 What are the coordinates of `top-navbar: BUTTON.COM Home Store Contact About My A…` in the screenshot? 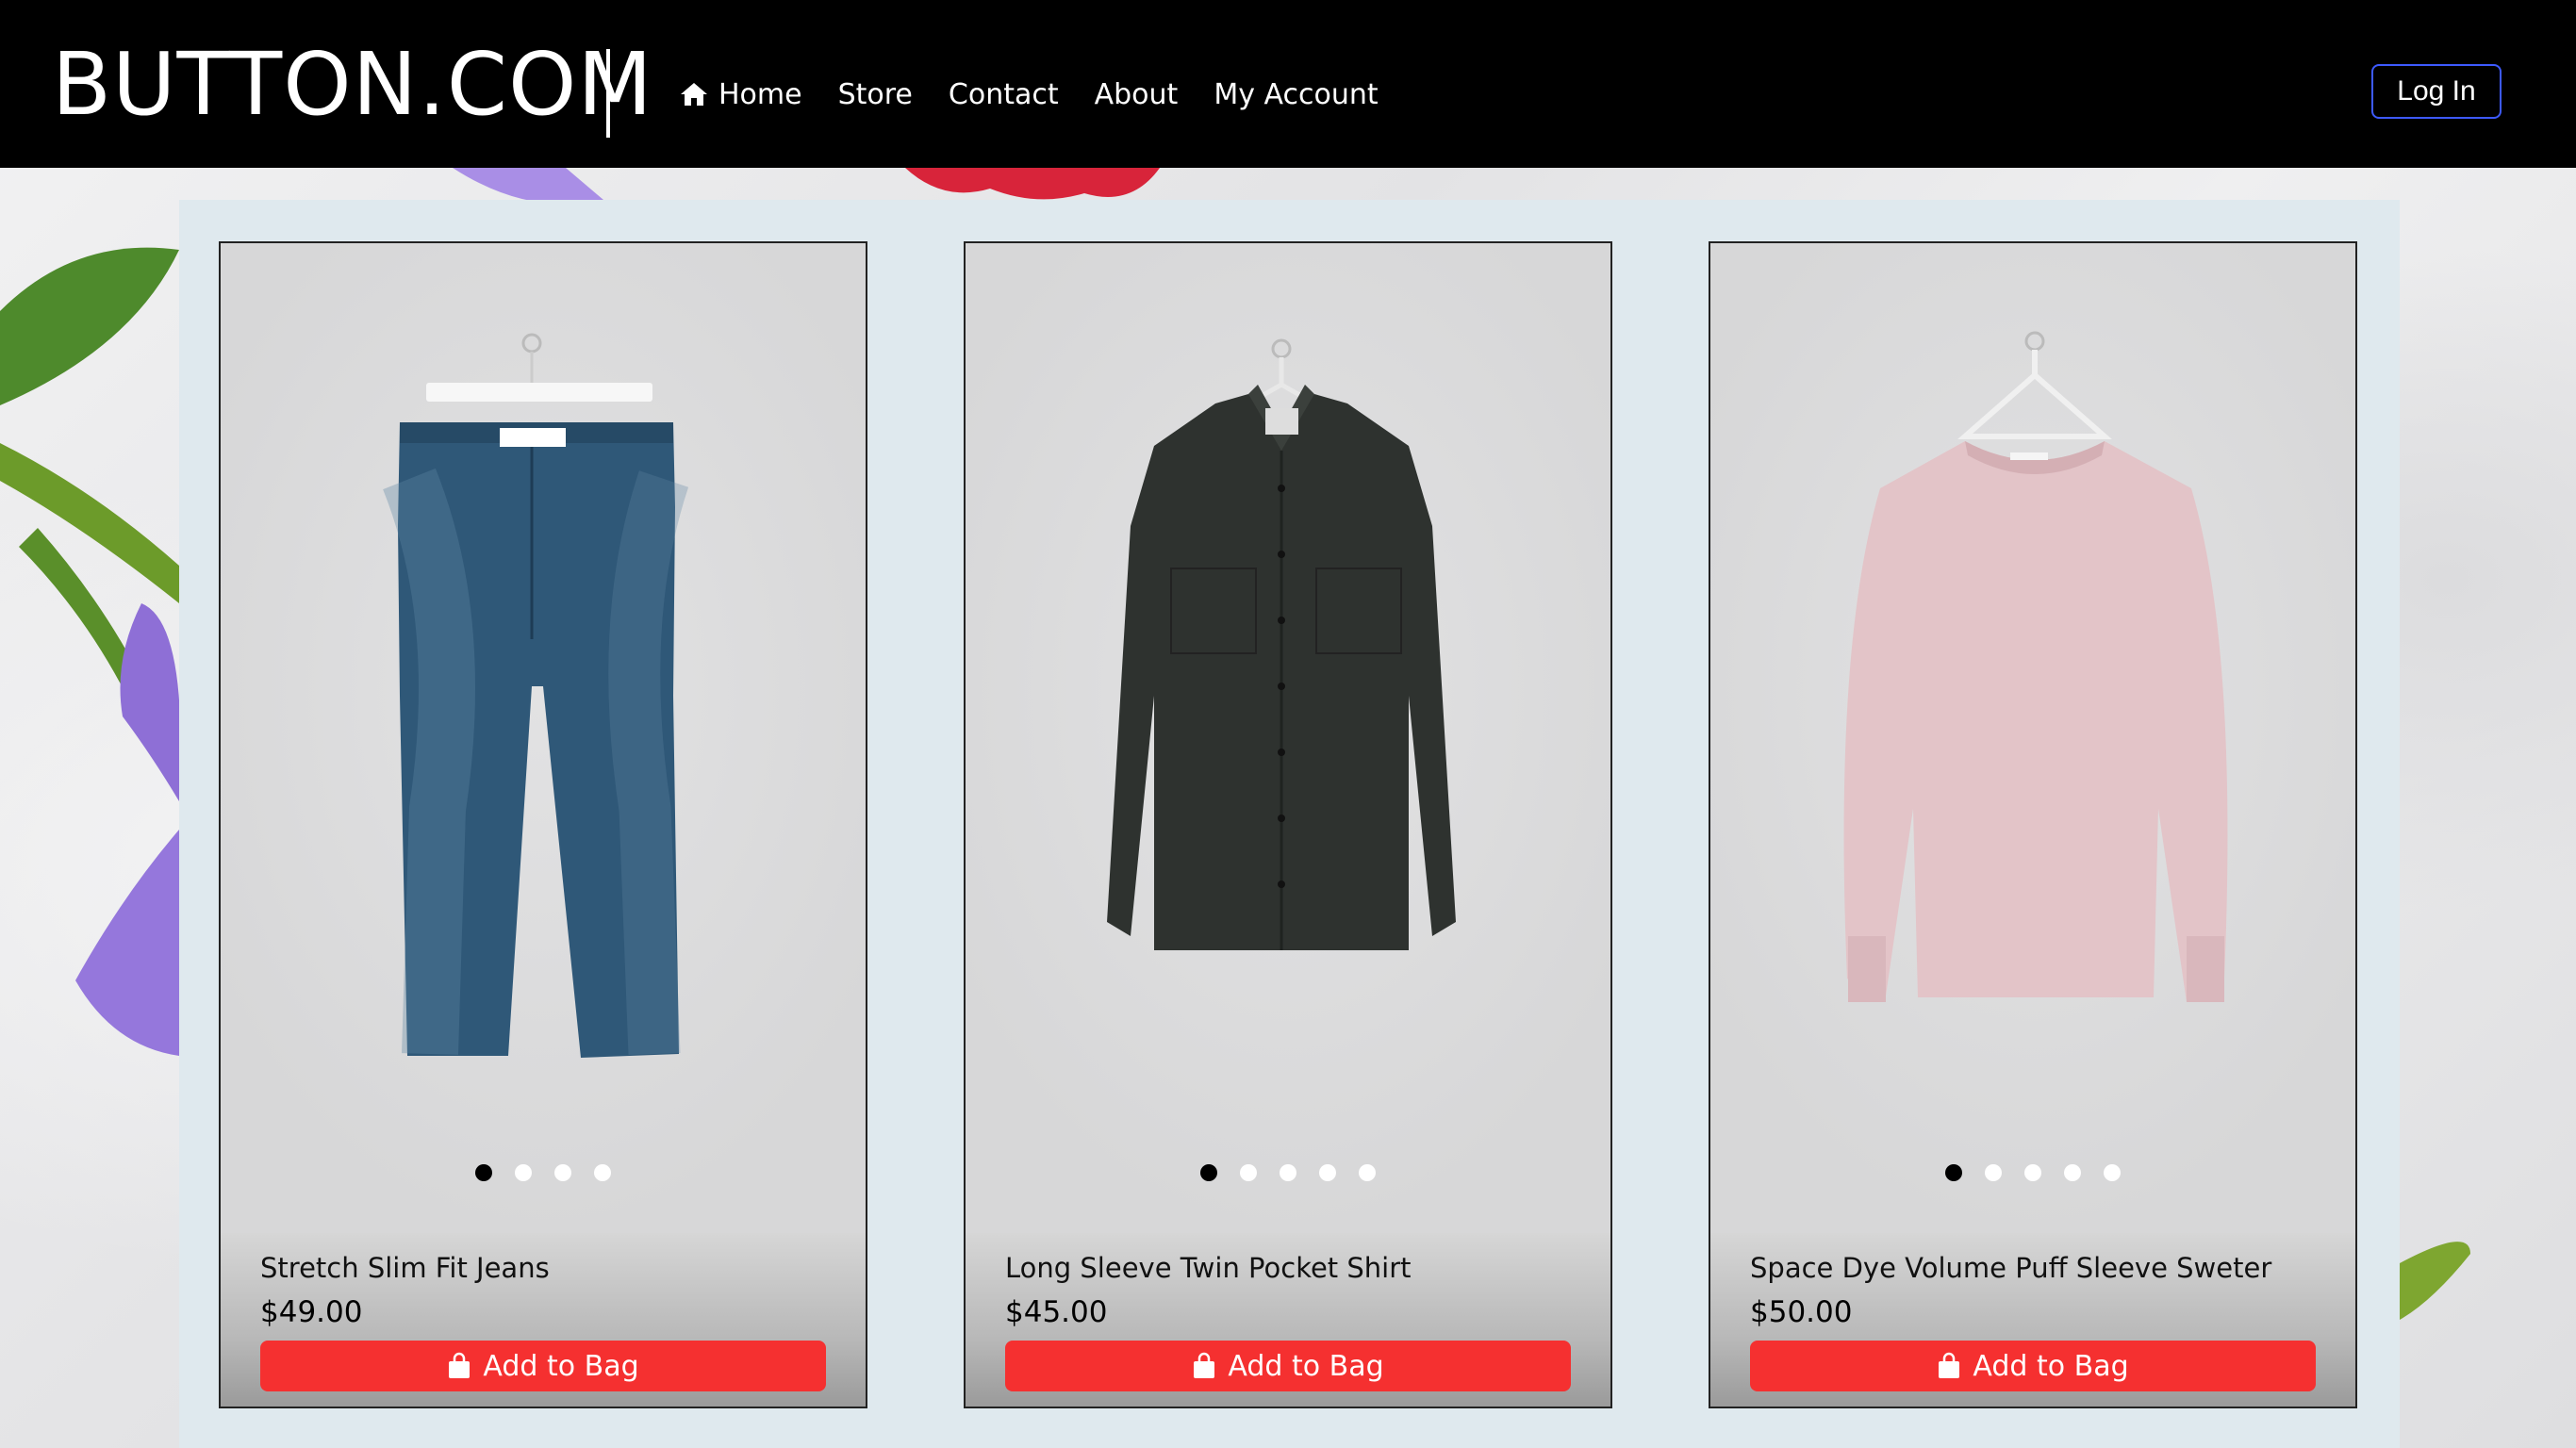 It's located at (1288, 84).